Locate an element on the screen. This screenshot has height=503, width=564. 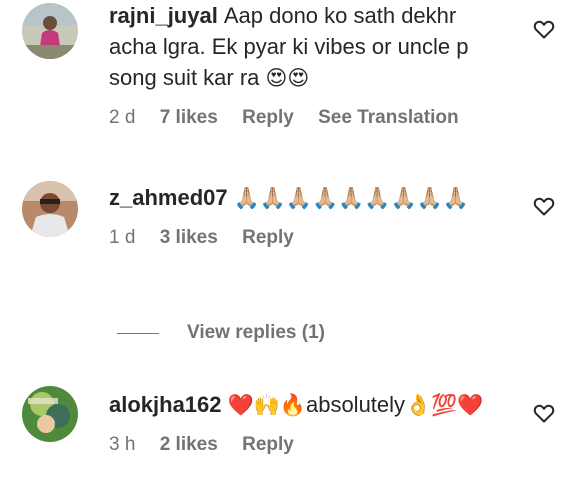
comment-time: 1 d is located at coordinates (122, 237).